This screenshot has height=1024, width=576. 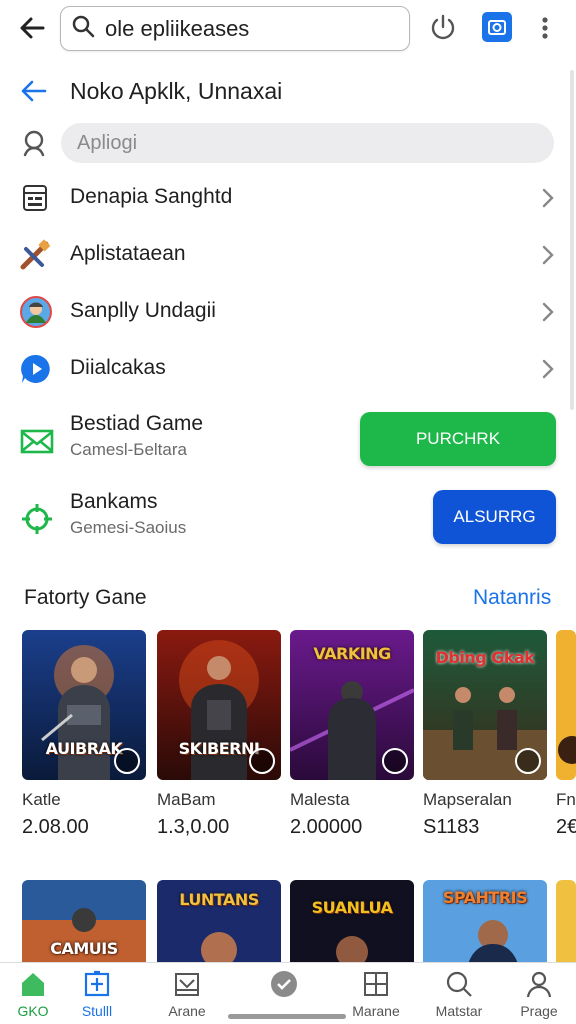 I want to click on game-art: Dbing Gkak, so click(x=485, y=705).